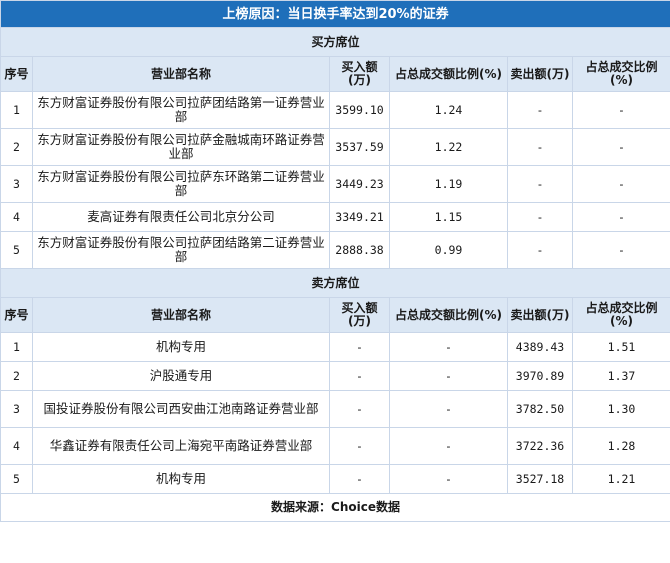  Describe the element at coordinates (620, 376) in the screenshot. I see `sell-ratio: 1.37` at that location.